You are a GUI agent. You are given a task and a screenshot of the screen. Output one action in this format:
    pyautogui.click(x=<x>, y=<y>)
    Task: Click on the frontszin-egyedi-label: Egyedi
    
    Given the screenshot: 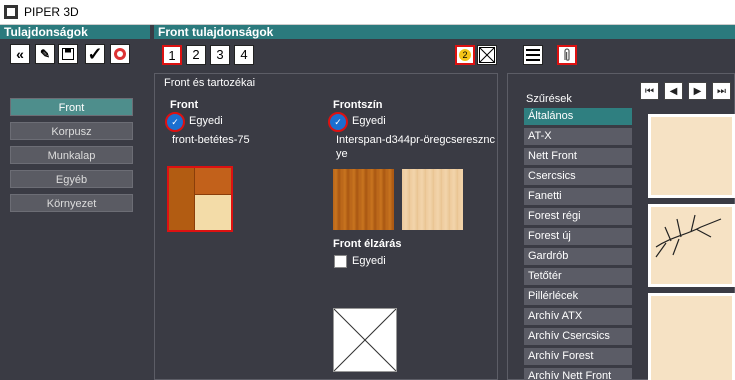 What is the action you would take?
    pyautogui.click(x=369, y=121)
    